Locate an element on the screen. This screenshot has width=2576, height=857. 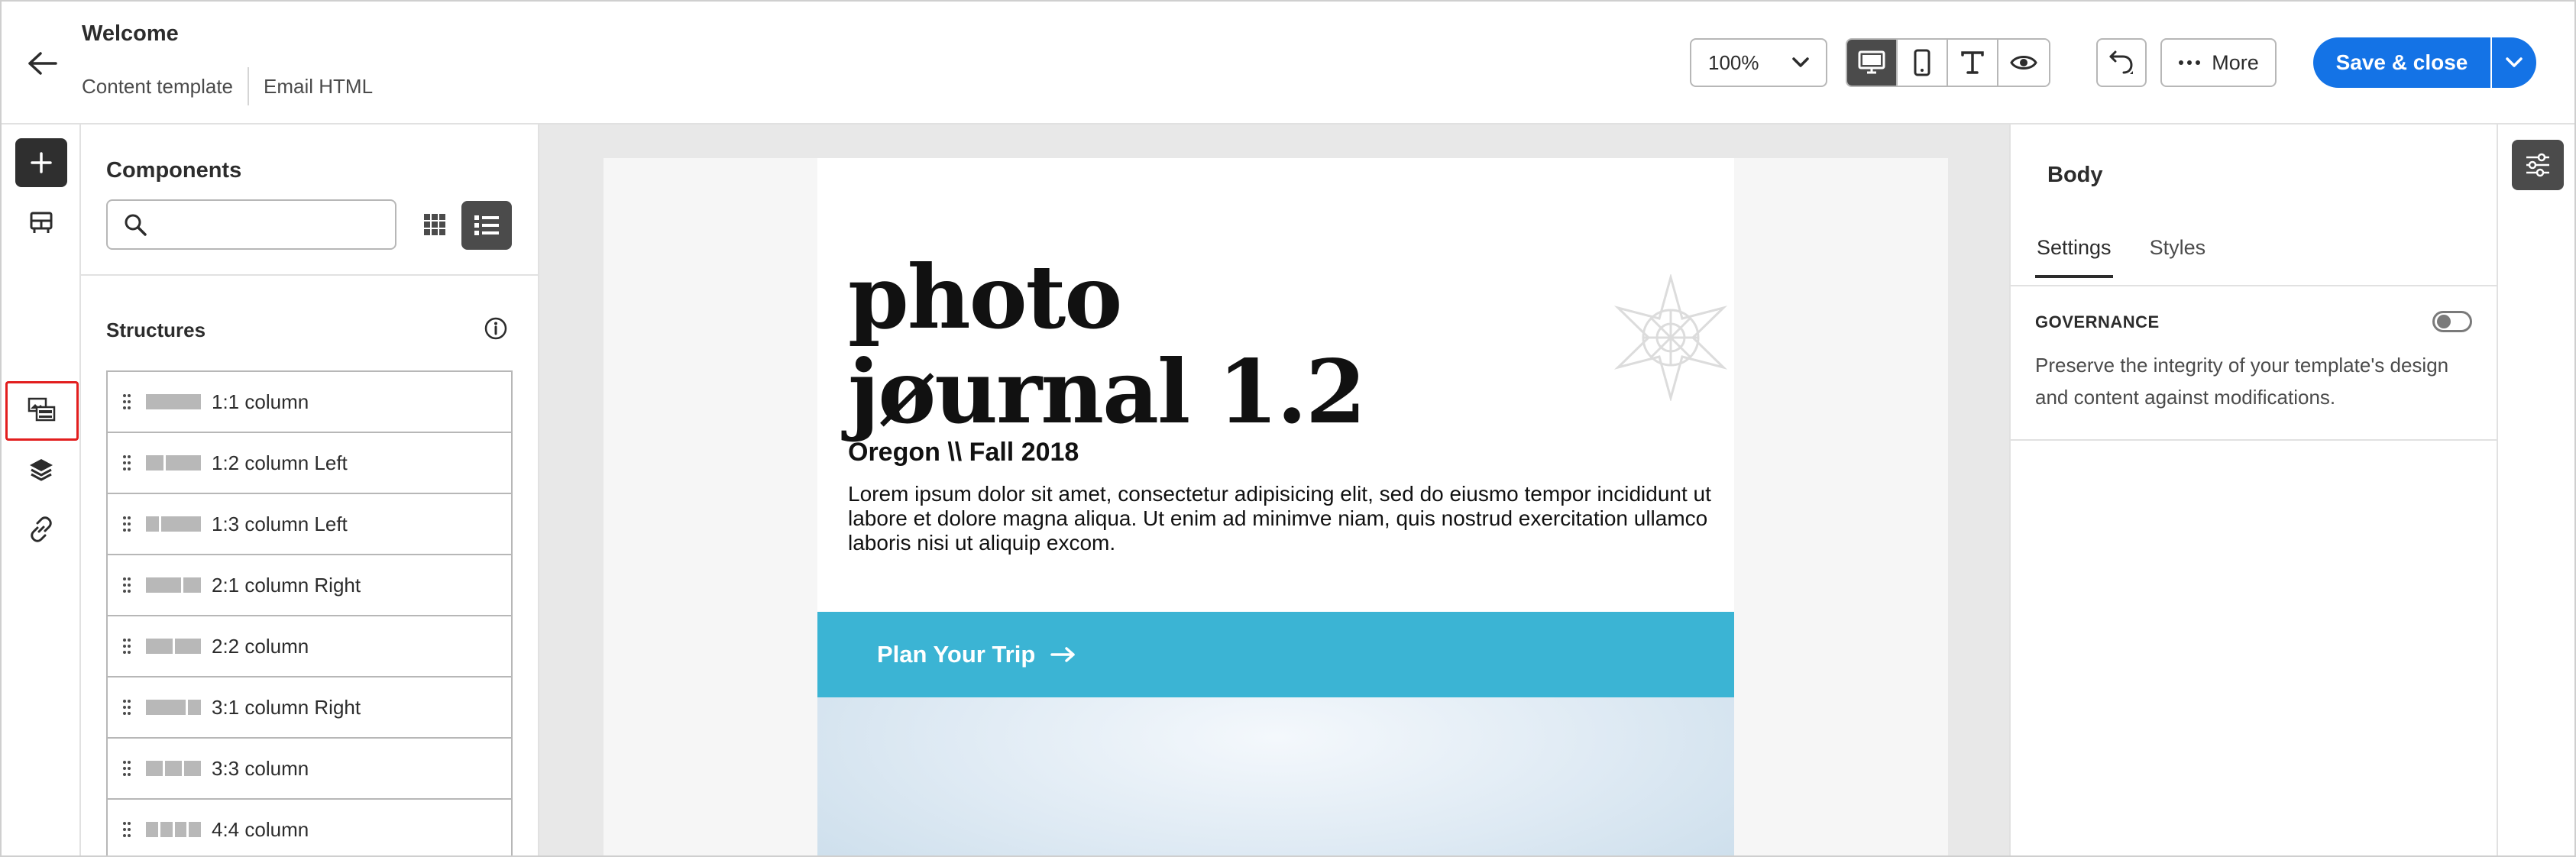
sliders-icon is located at coordinates (2537, 165).